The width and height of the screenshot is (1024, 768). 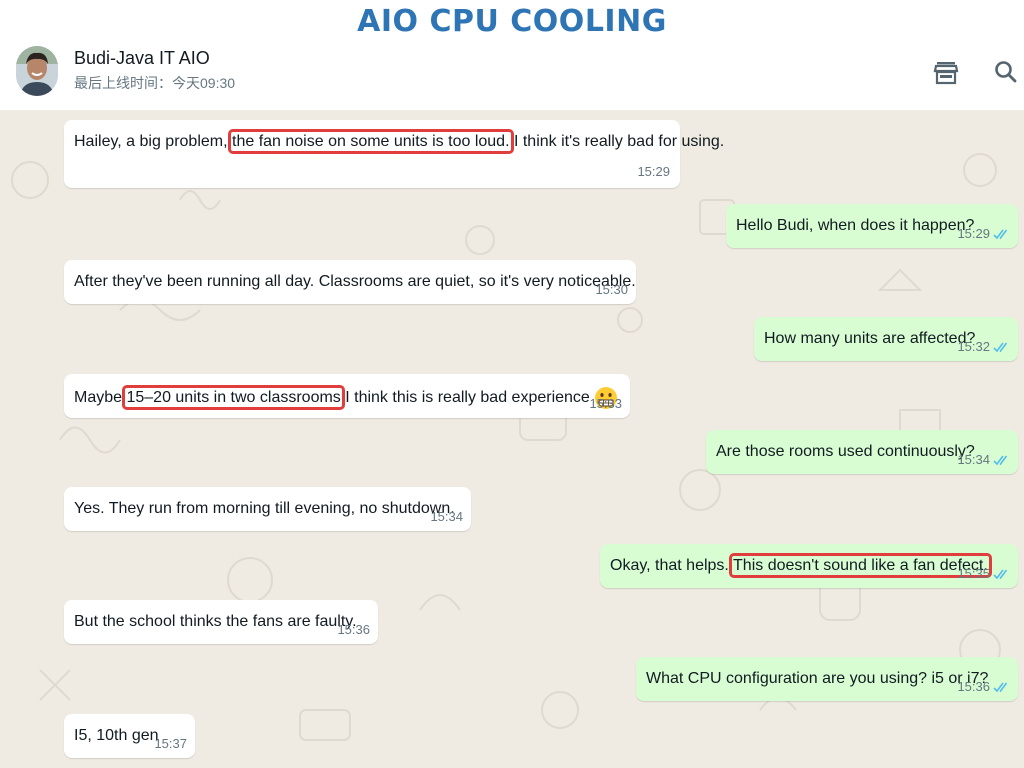 I want to click on message-text: Hello Budi, when does it happen?, so click(x=855, y=226).